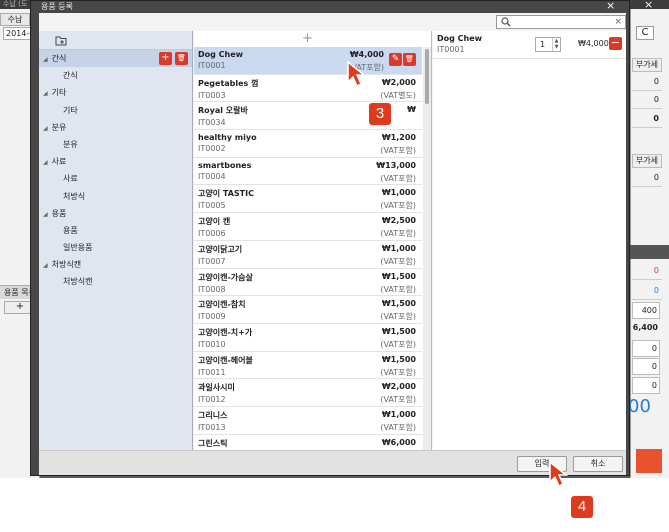  What do you see at coordinates (115, 230) in the screenshot?
I see `category-item: 용품` at bounding box center [115, 230].